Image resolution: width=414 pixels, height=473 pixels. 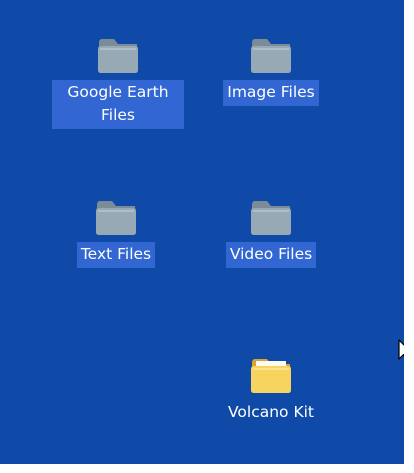 I want to click on desktop-icon-video-files: Video Files, so click(x=271, y=230).